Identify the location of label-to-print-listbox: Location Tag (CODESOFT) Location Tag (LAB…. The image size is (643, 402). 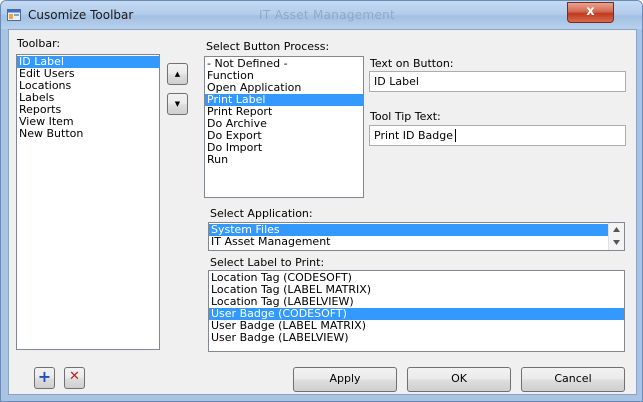
(416, 311).